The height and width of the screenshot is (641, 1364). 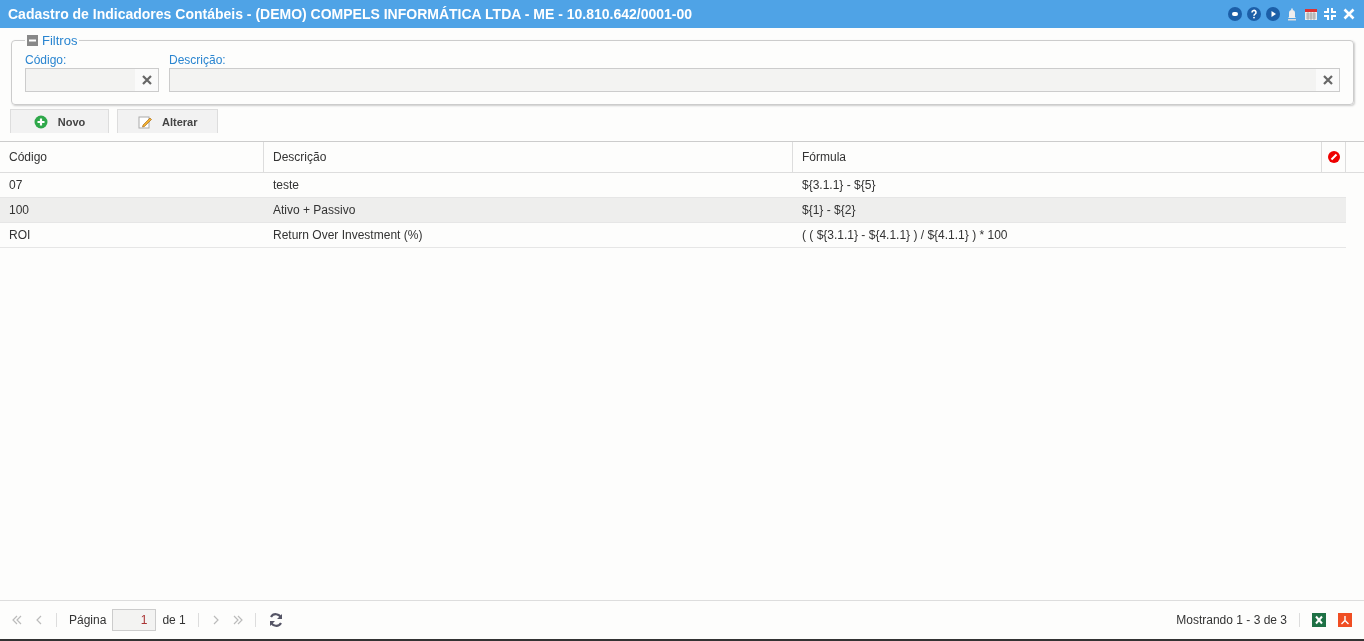 I want to click on column-header: Fórmula, so click(x=1057, y=157).